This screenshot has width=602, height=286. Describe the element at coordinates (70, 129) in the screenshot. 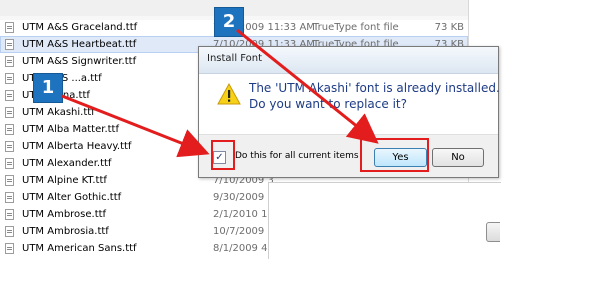

I see `file-name: UTM Alba Matter.ttf` at that location.